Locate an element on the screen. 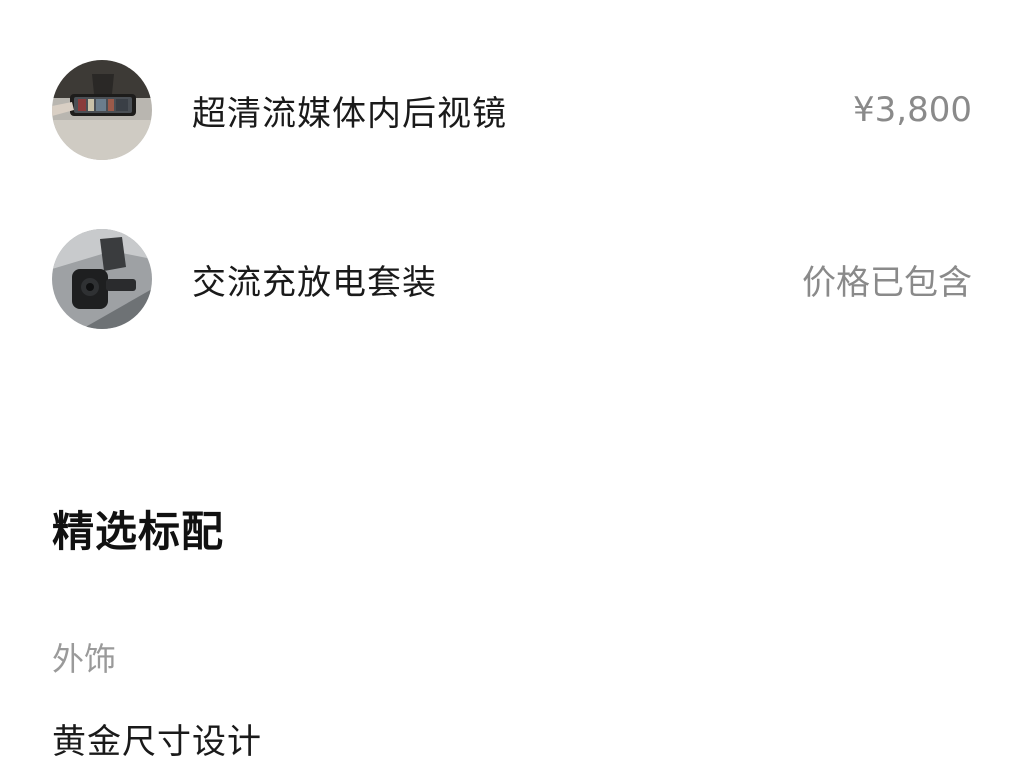 This screenshot has width=1024, height=768. rearview-mirror-icon is located at coordinates (102, 110).